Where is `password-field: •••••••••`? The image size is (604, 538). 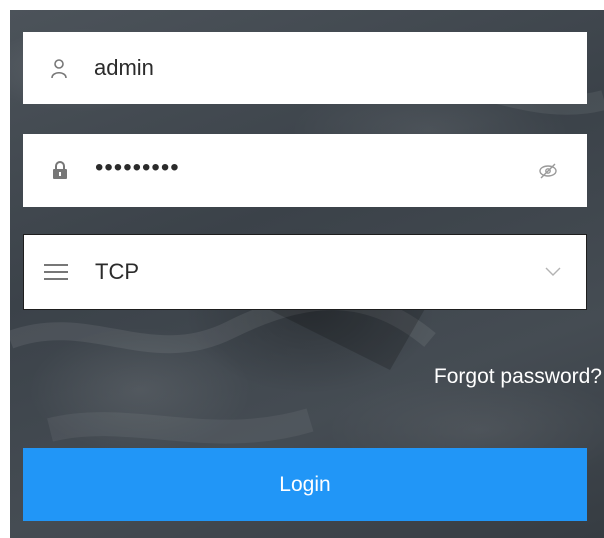
password-field: ••••••••• is located at coordinates (305, 170).